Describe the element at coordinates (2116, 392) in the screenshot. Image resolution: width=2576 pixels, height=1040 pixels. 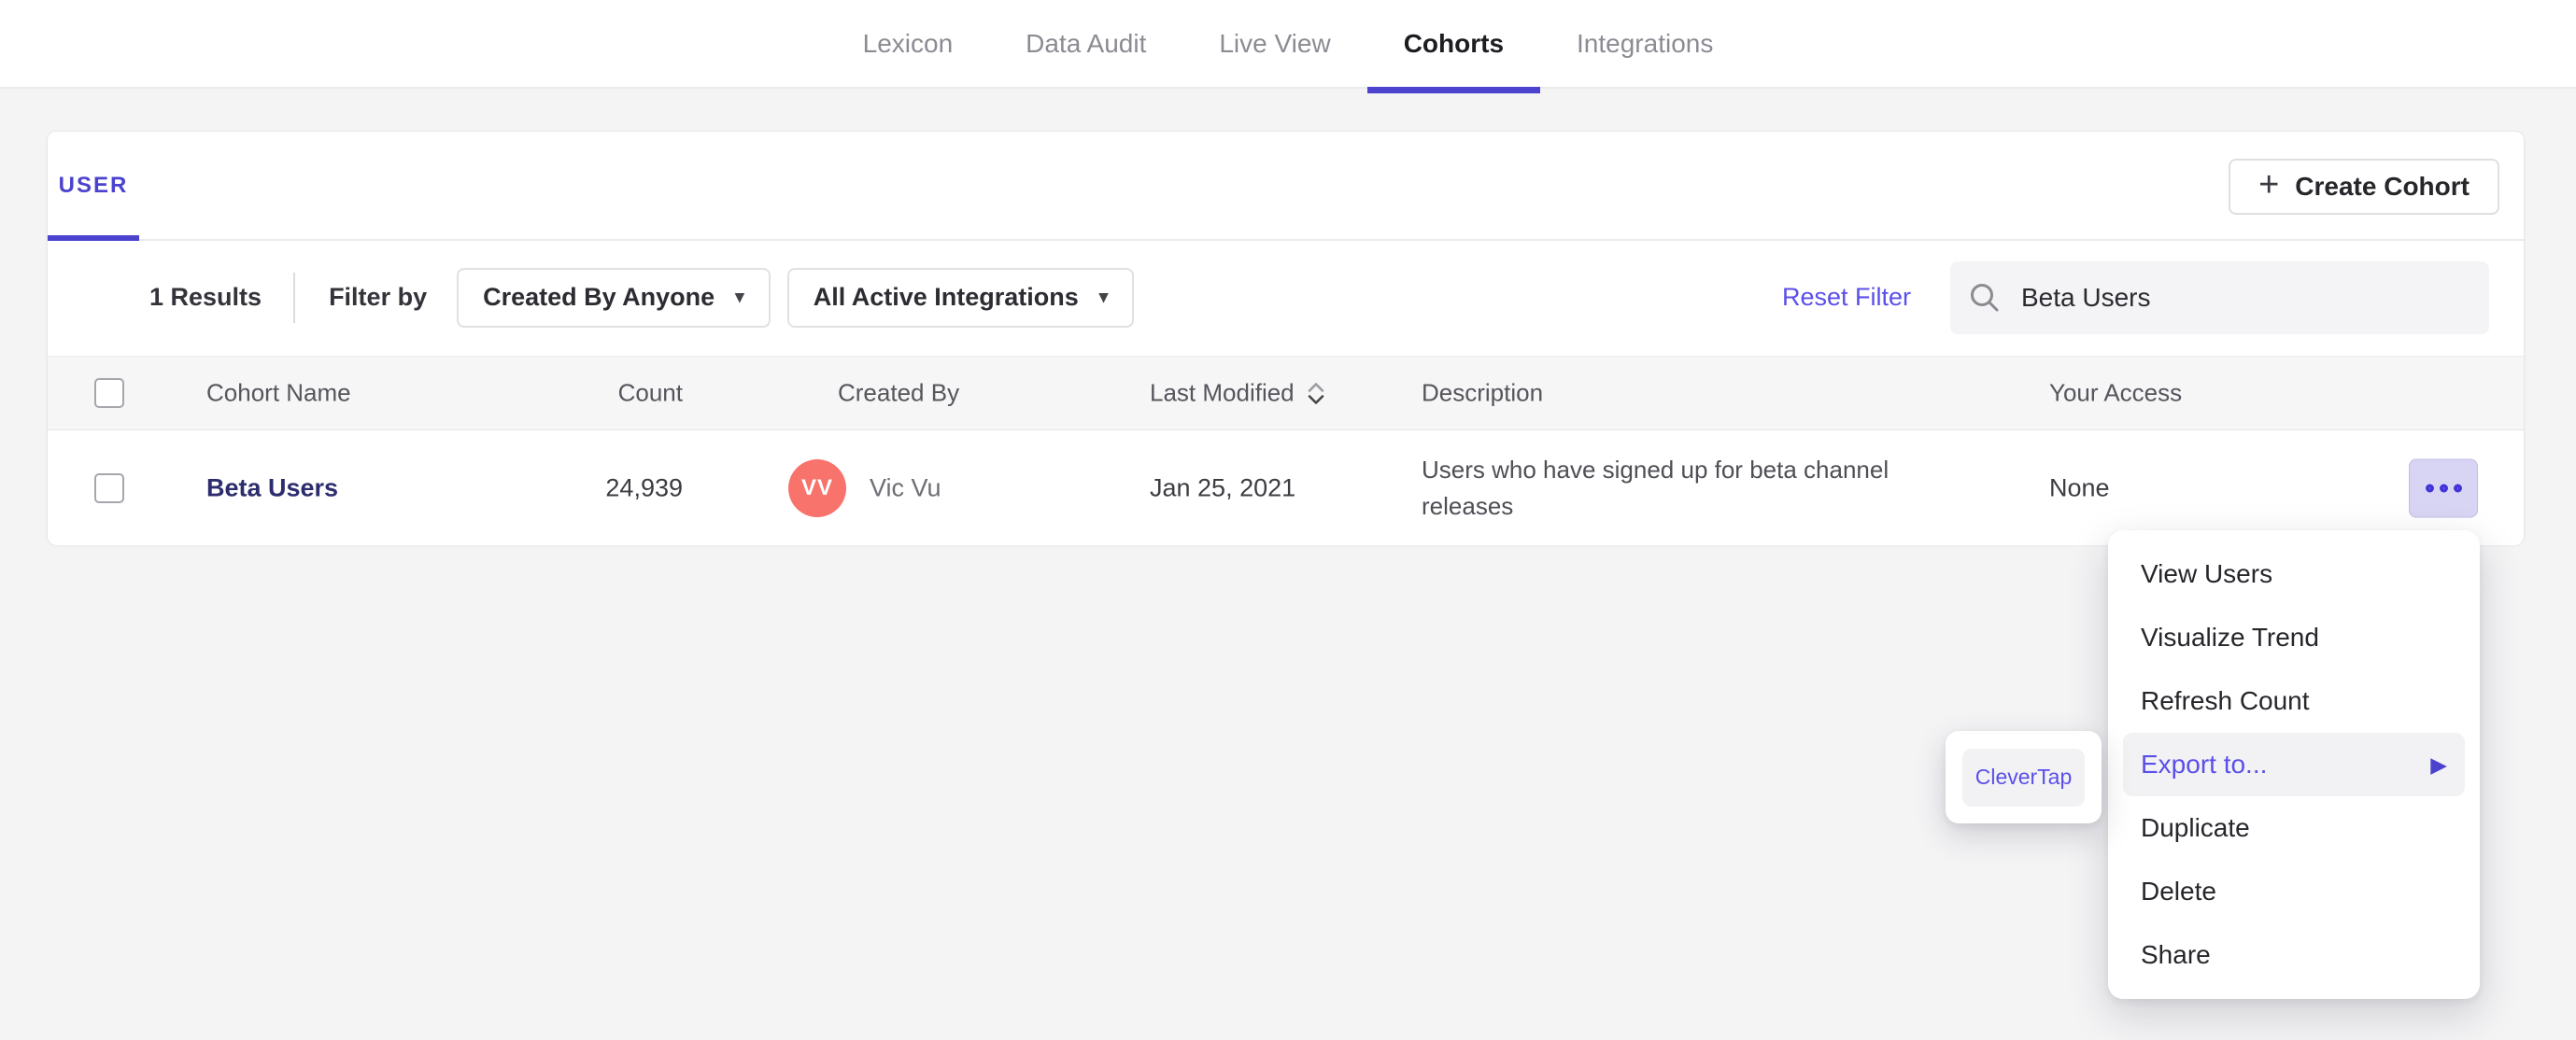
I see `header-your-access: Your Access` at that location.